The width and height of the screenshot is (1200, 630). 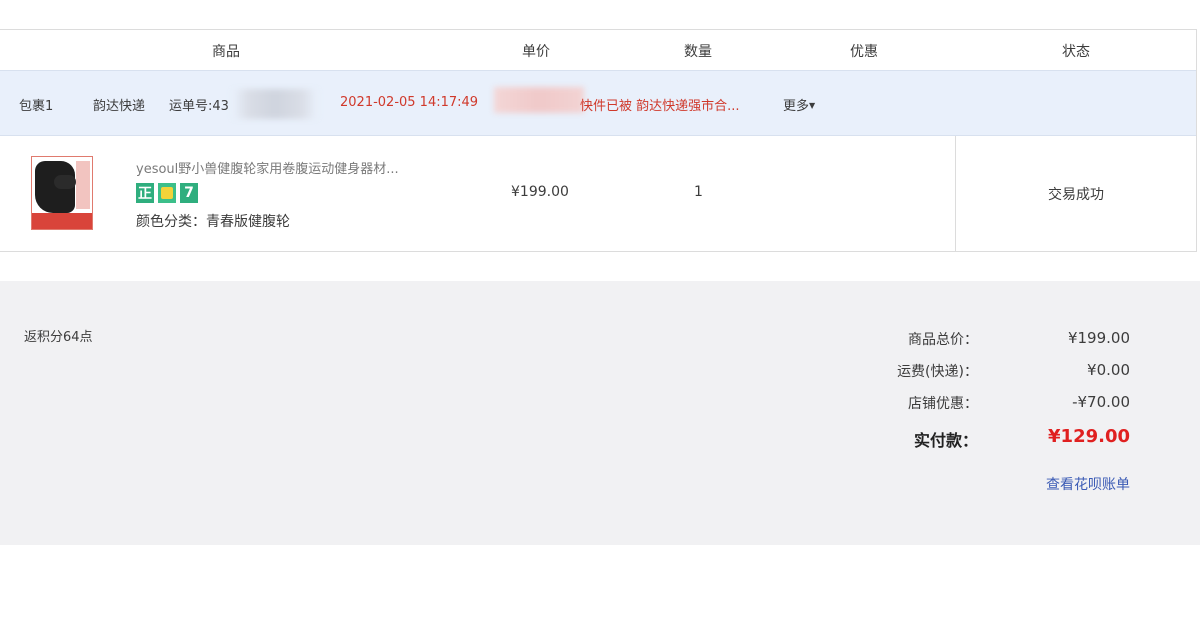 I want to click on header-quantity: 数量, so click(x=698, y=52).